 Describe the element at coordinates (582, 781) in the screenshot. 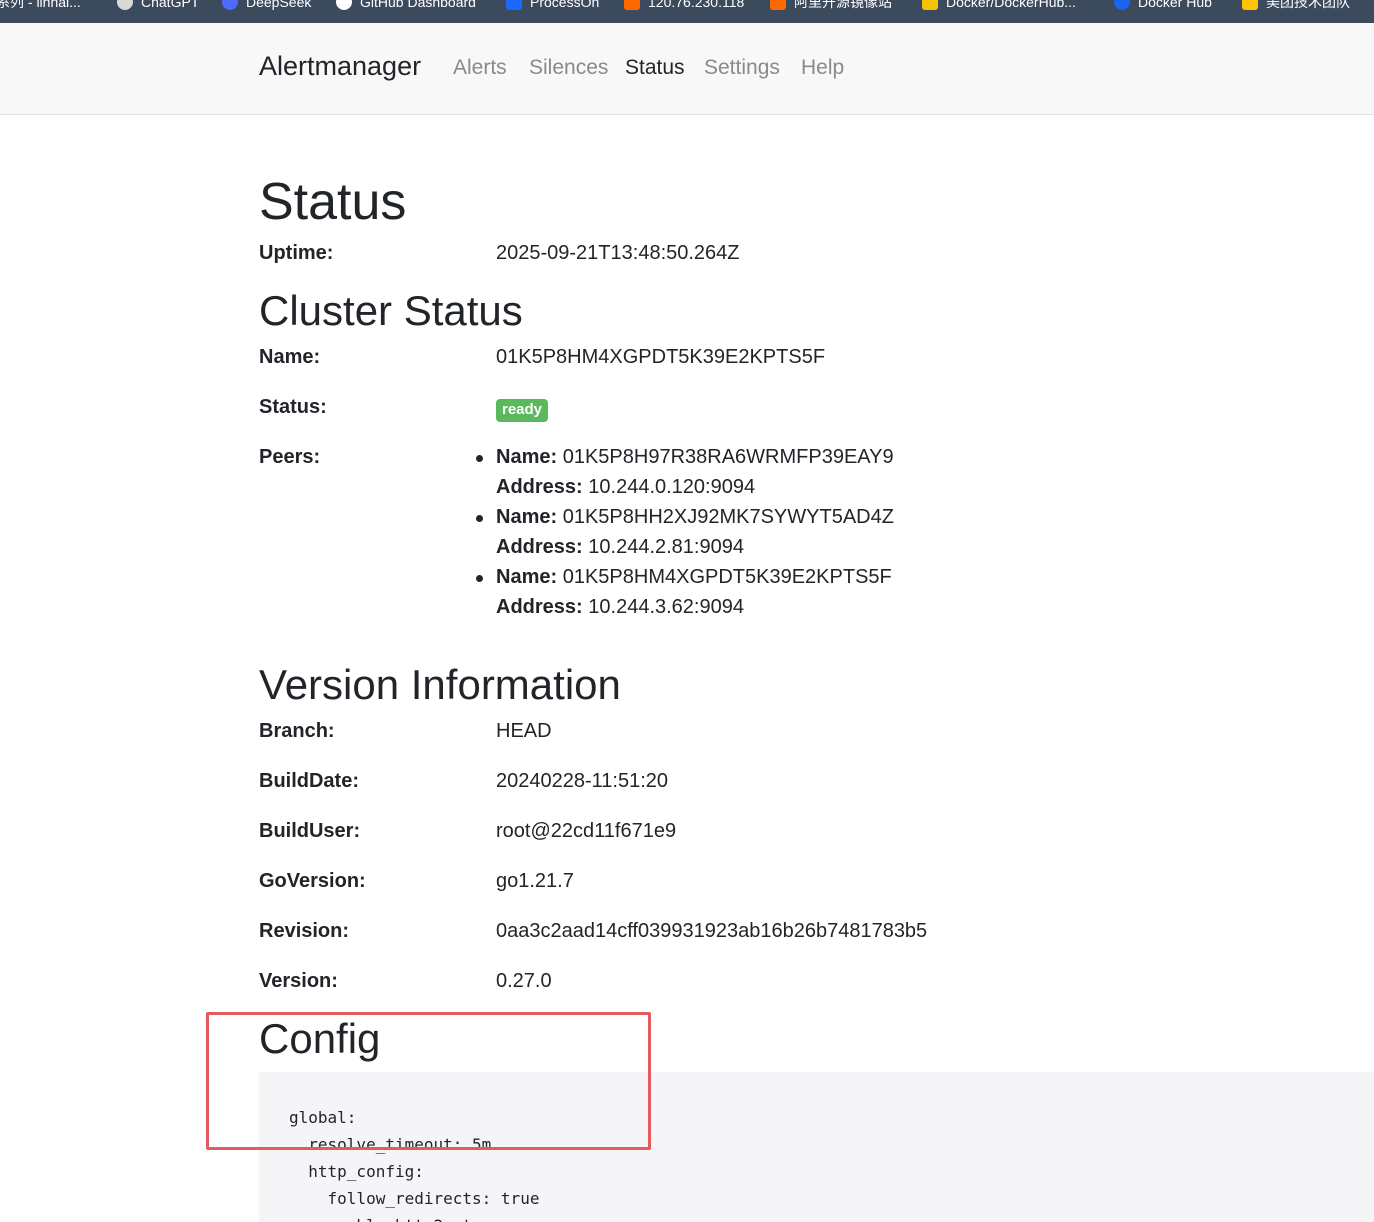

I see `builddate-value: 20240228-11:51:20` at that location.